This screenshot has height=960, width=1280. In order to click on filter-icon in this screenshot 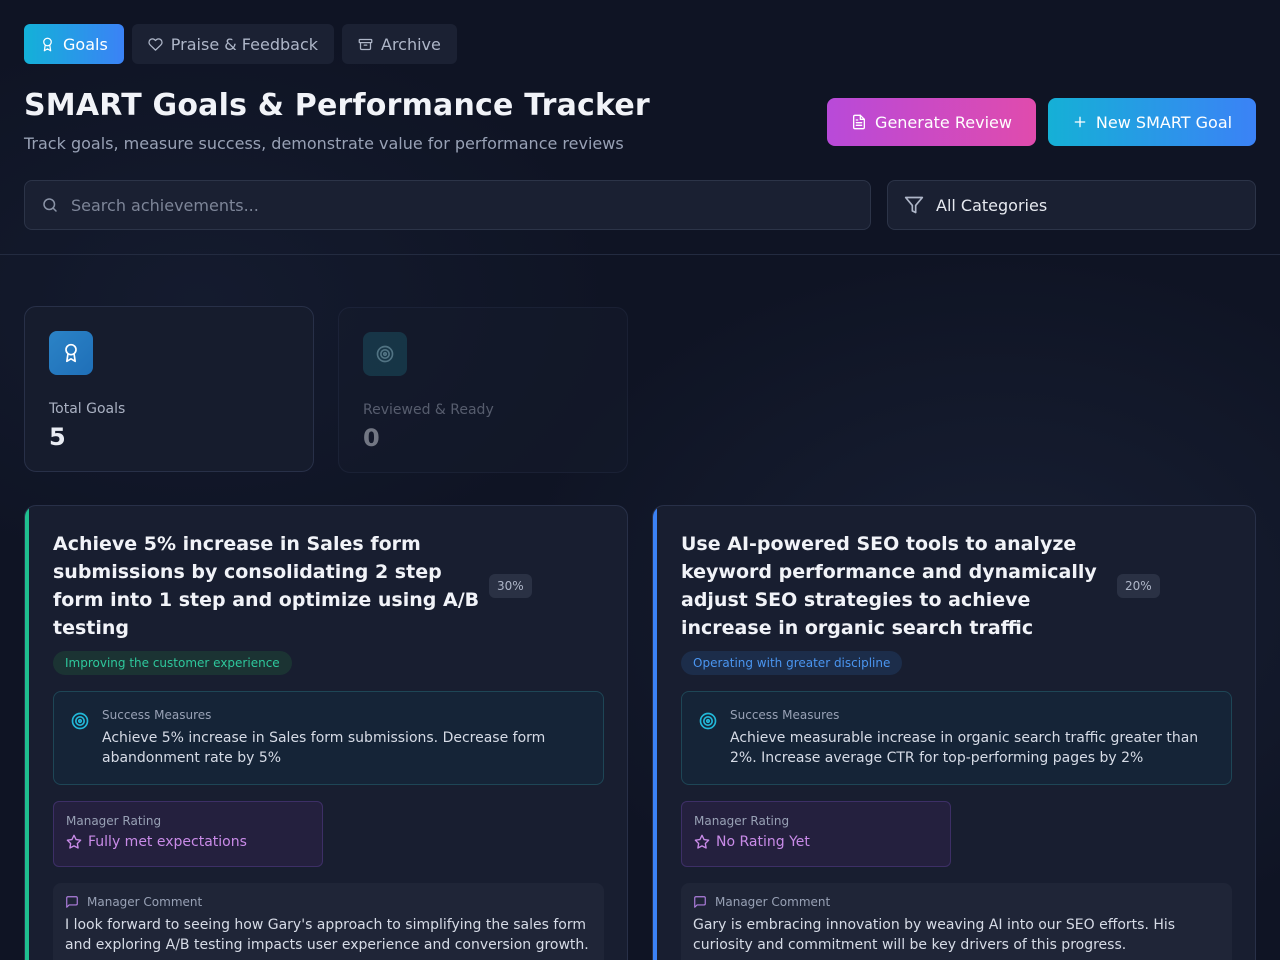, I will do `click(914, 205)`.